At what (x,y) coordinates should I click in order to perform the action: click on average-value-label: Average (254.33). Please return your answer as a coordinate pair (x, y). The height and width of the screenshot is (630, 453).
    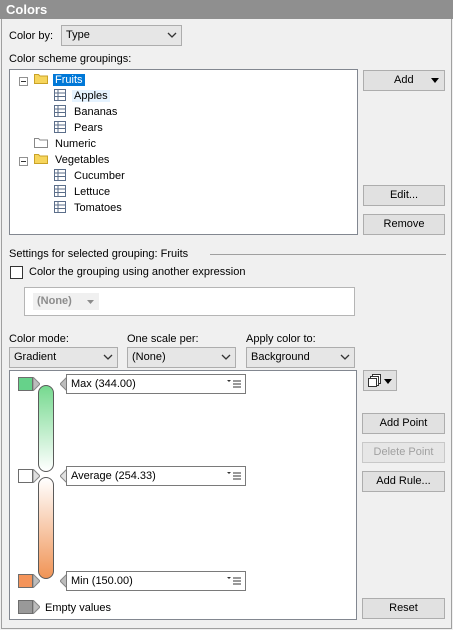
    Looking at the image, I should click on (113, 476).